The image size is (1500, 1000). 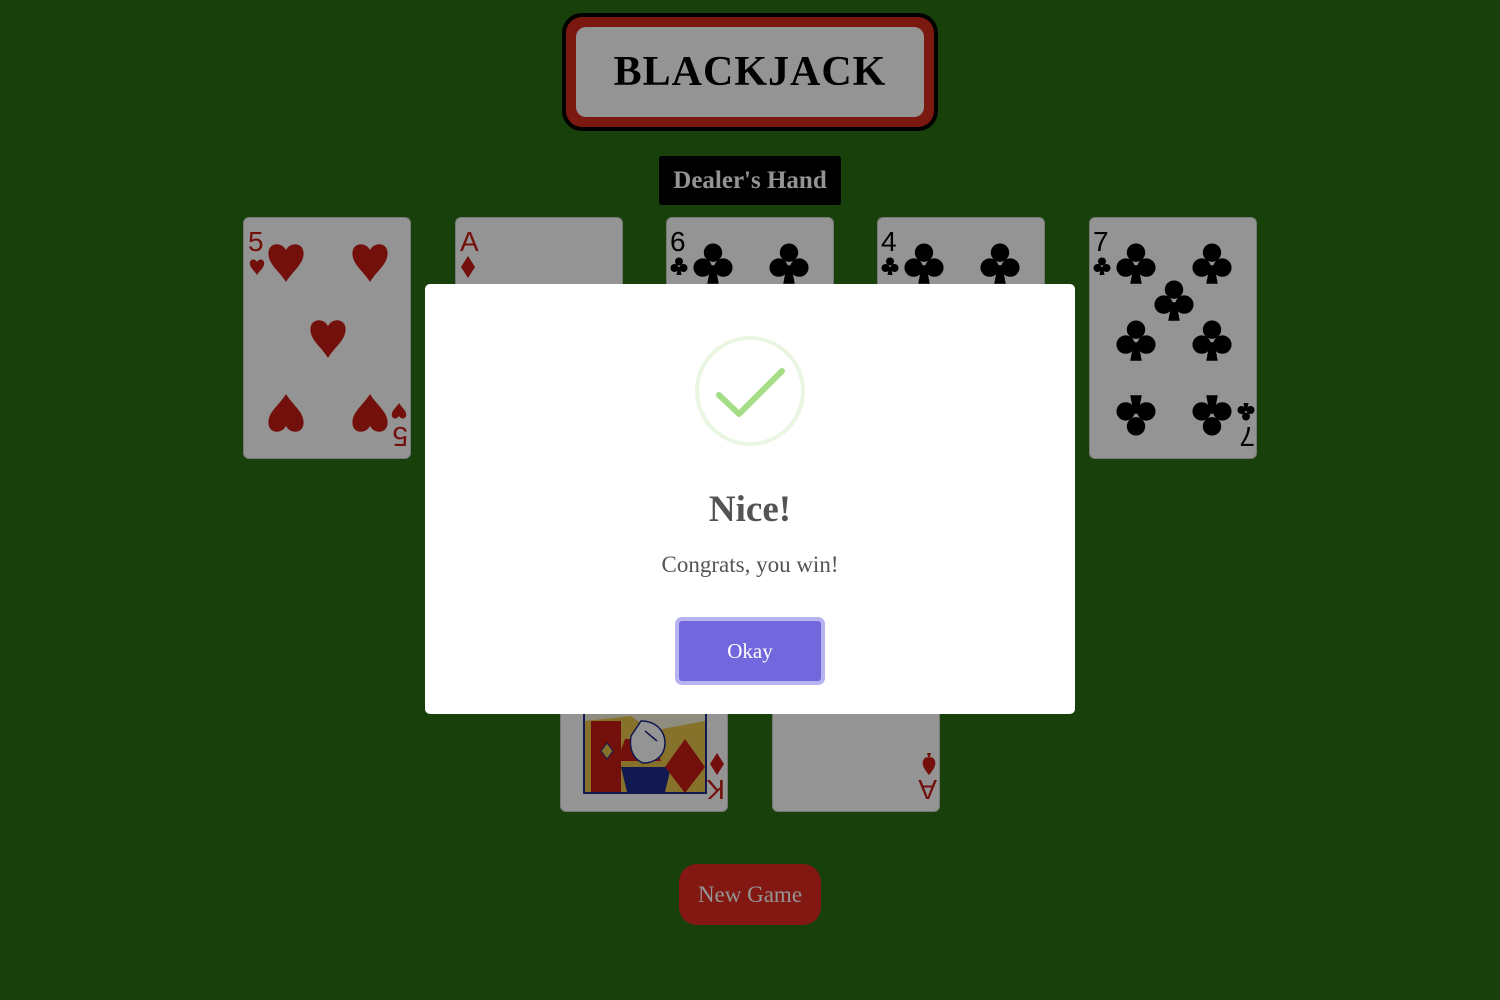 What do you see at coordinates (750, 509) in the screenshot?
I see `dialog-title: Nice!` at bounding box center [750, 509].